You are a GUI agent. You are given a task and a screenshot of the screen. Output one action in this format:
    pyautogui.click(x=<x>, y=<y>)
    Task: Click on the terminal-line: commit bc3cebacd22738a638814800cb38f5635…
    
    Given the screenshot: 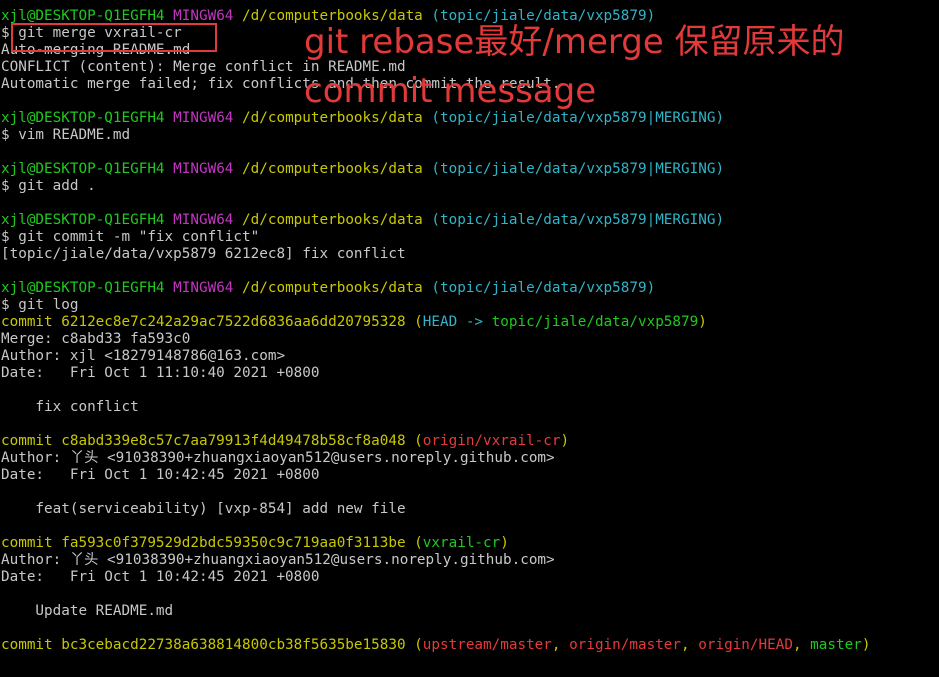 What is the action you would take?
    pyautogui.click(x=469, y=645)
    